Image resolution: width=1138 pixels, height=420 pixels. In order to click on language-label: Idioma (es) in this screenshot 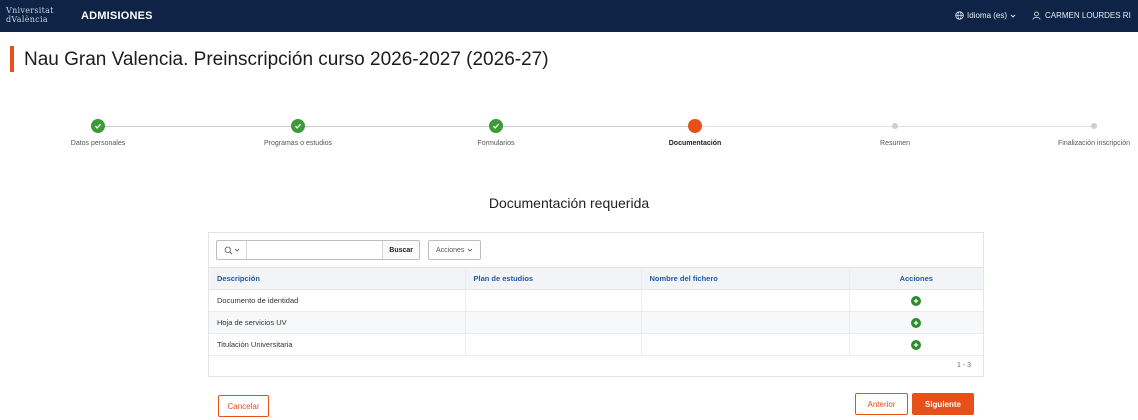, I will do `click(987, 15)`.